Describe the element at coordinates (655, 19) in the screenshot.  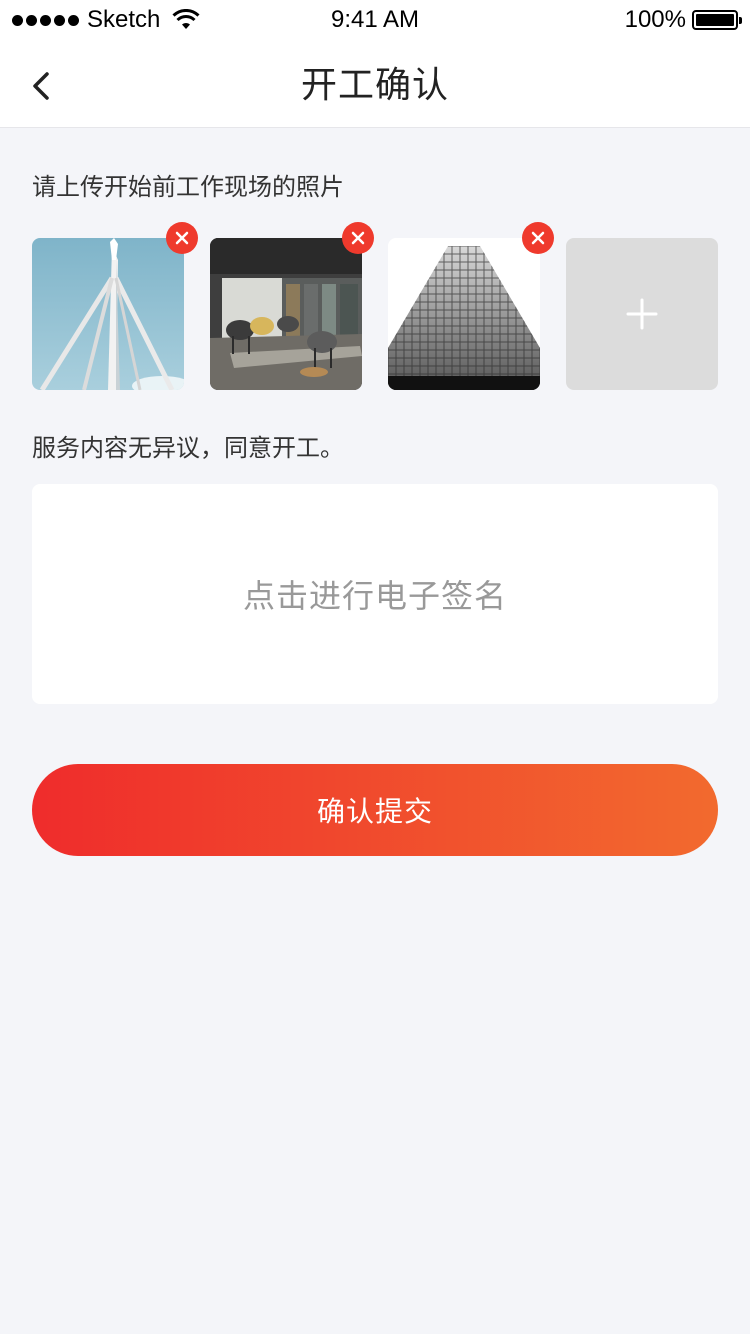
I see `battery-percent: 100%` at that location.